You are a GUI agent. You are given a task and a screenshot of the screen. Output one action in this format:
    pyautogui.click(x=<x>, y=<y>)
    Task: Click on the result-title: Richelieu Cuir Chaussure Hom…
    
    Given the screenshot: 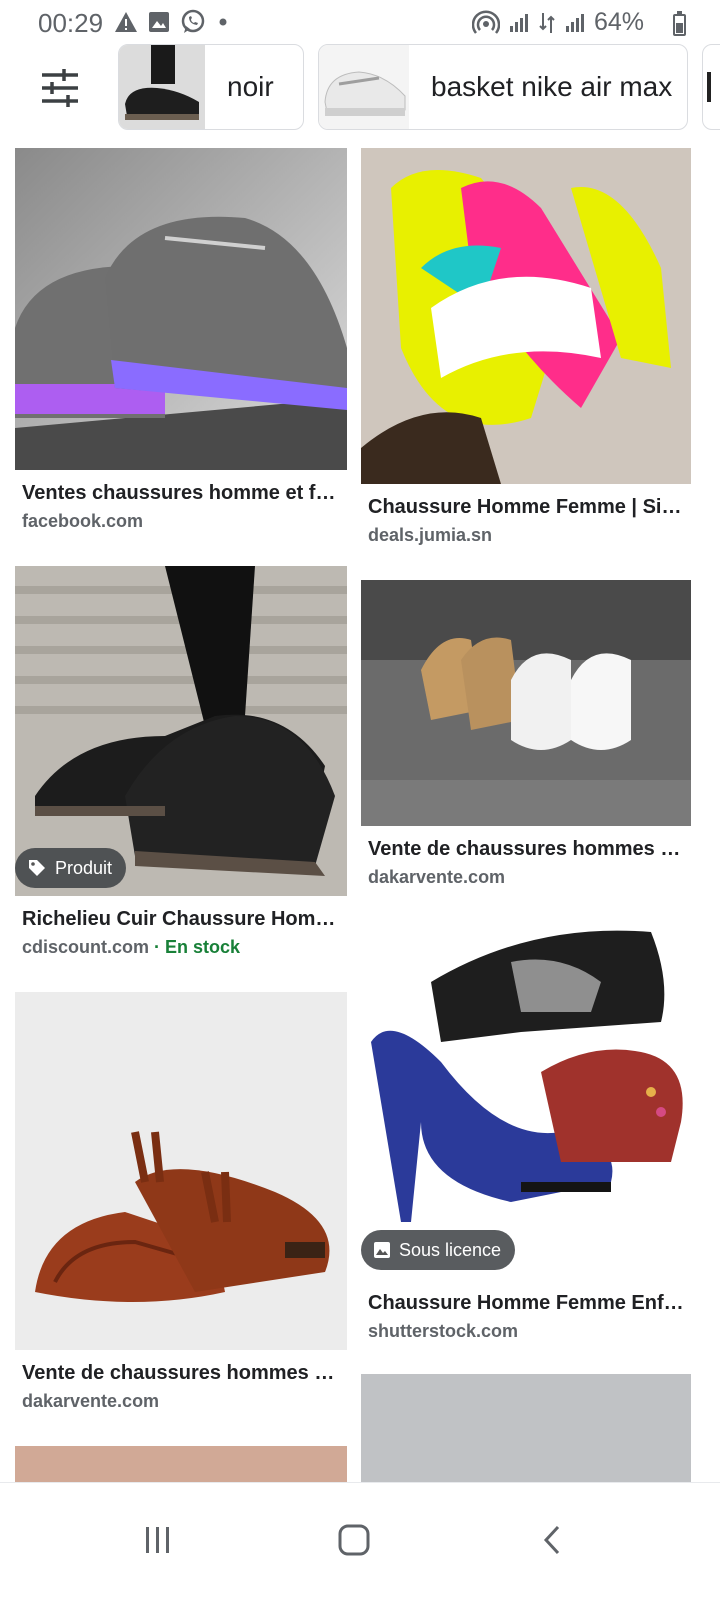 What is the action you would take?
    pyautogui.click(x=179, y=919)
    